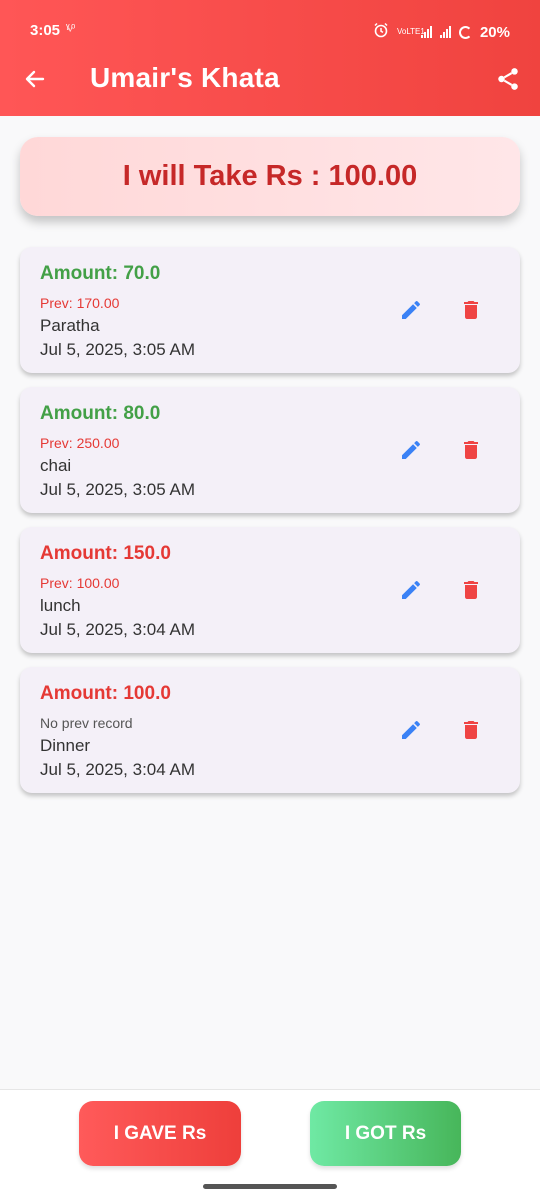 The width and height of the screenshot is (540, 1200). I want to click on entry-amount: Amount: 70.0, so click(100, 273).